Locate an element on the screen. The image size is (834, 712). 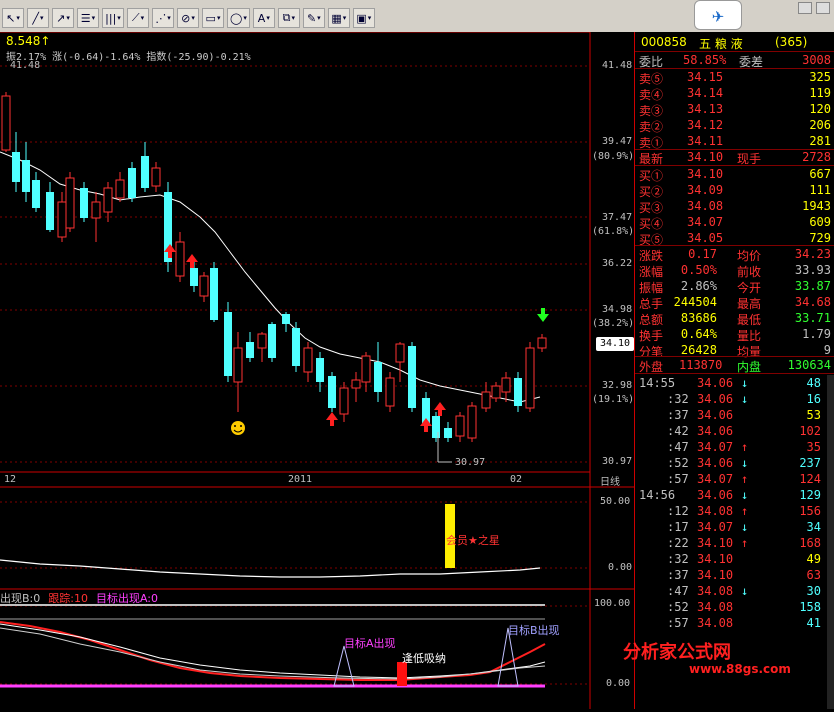
parallel-tool-button: ☰ ▾ is located at coordinates (88, 18).